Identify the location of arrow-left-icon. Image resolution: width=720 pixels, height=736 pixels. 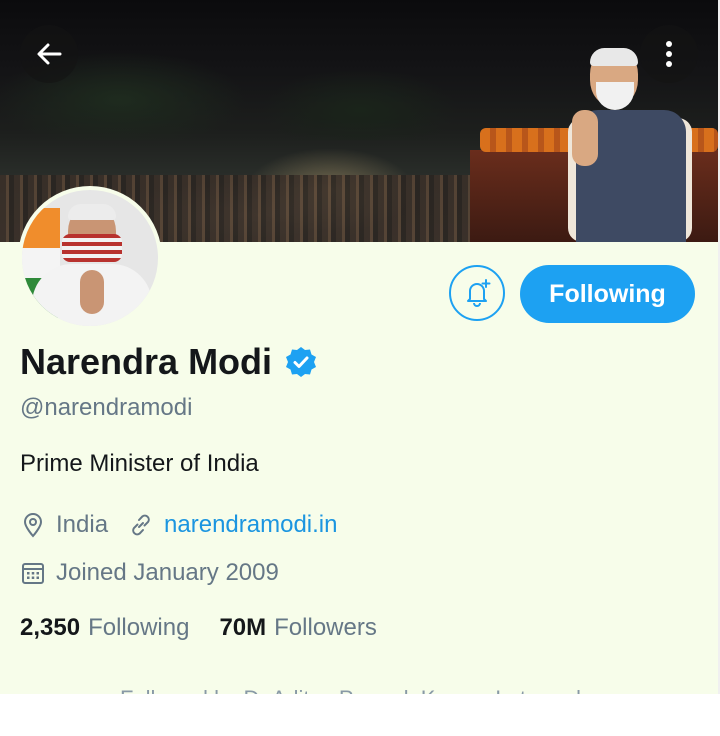
(49, 54).